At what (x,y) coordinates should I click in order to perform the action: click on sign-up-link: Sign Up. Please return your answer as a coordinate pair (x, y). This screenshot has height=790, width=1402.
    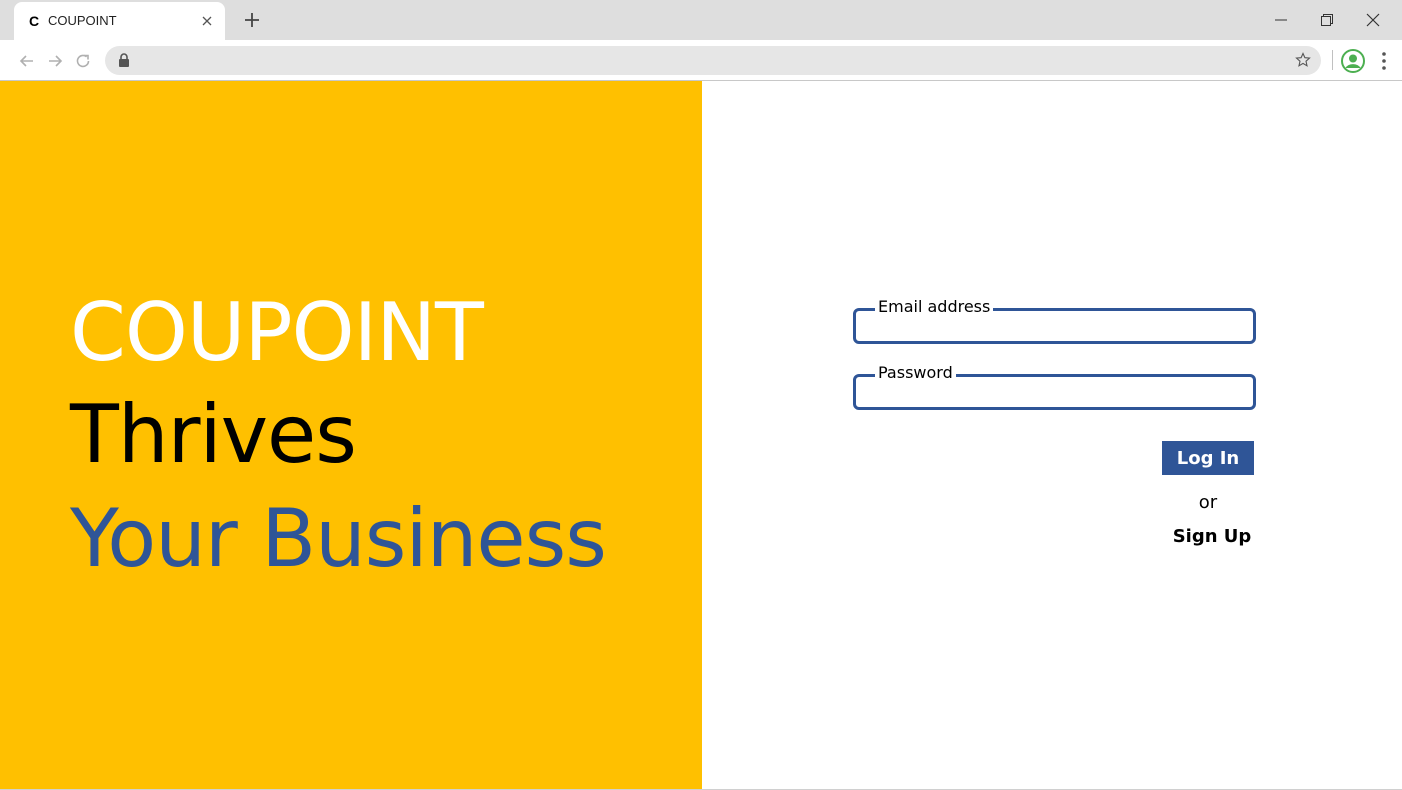
    Looking at the image, I should click on (1212, 536).